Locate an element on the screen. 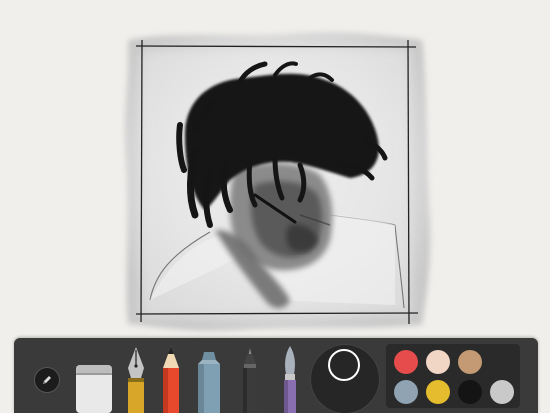 The height and width of the screenshot is (413, 550). marker-tool is located at coordinates (209, 378).